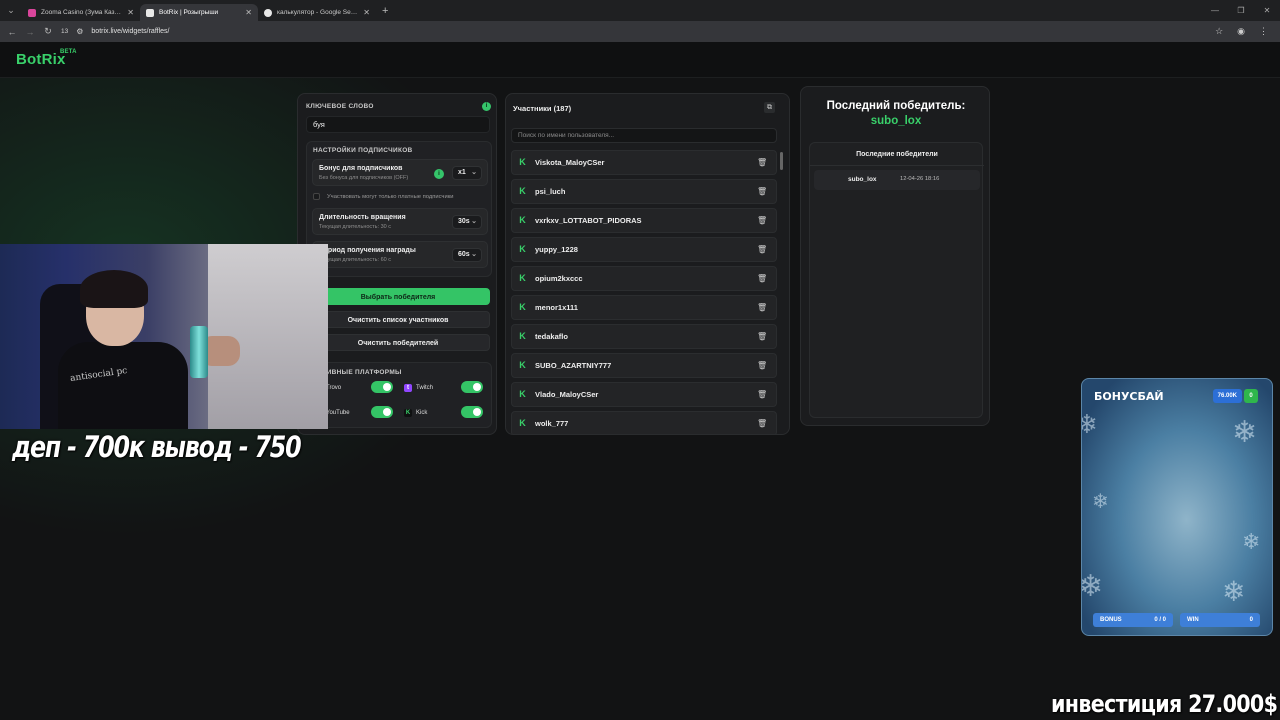 The height and width of the screenshot is (720, 1280). What do you see at coordinates (363, 150) in the screenshot?
I see `subscriber-settings-label: НАСТРОЙКИ ПОДПИСЧИКОВ` at bounding box center [363, 150].